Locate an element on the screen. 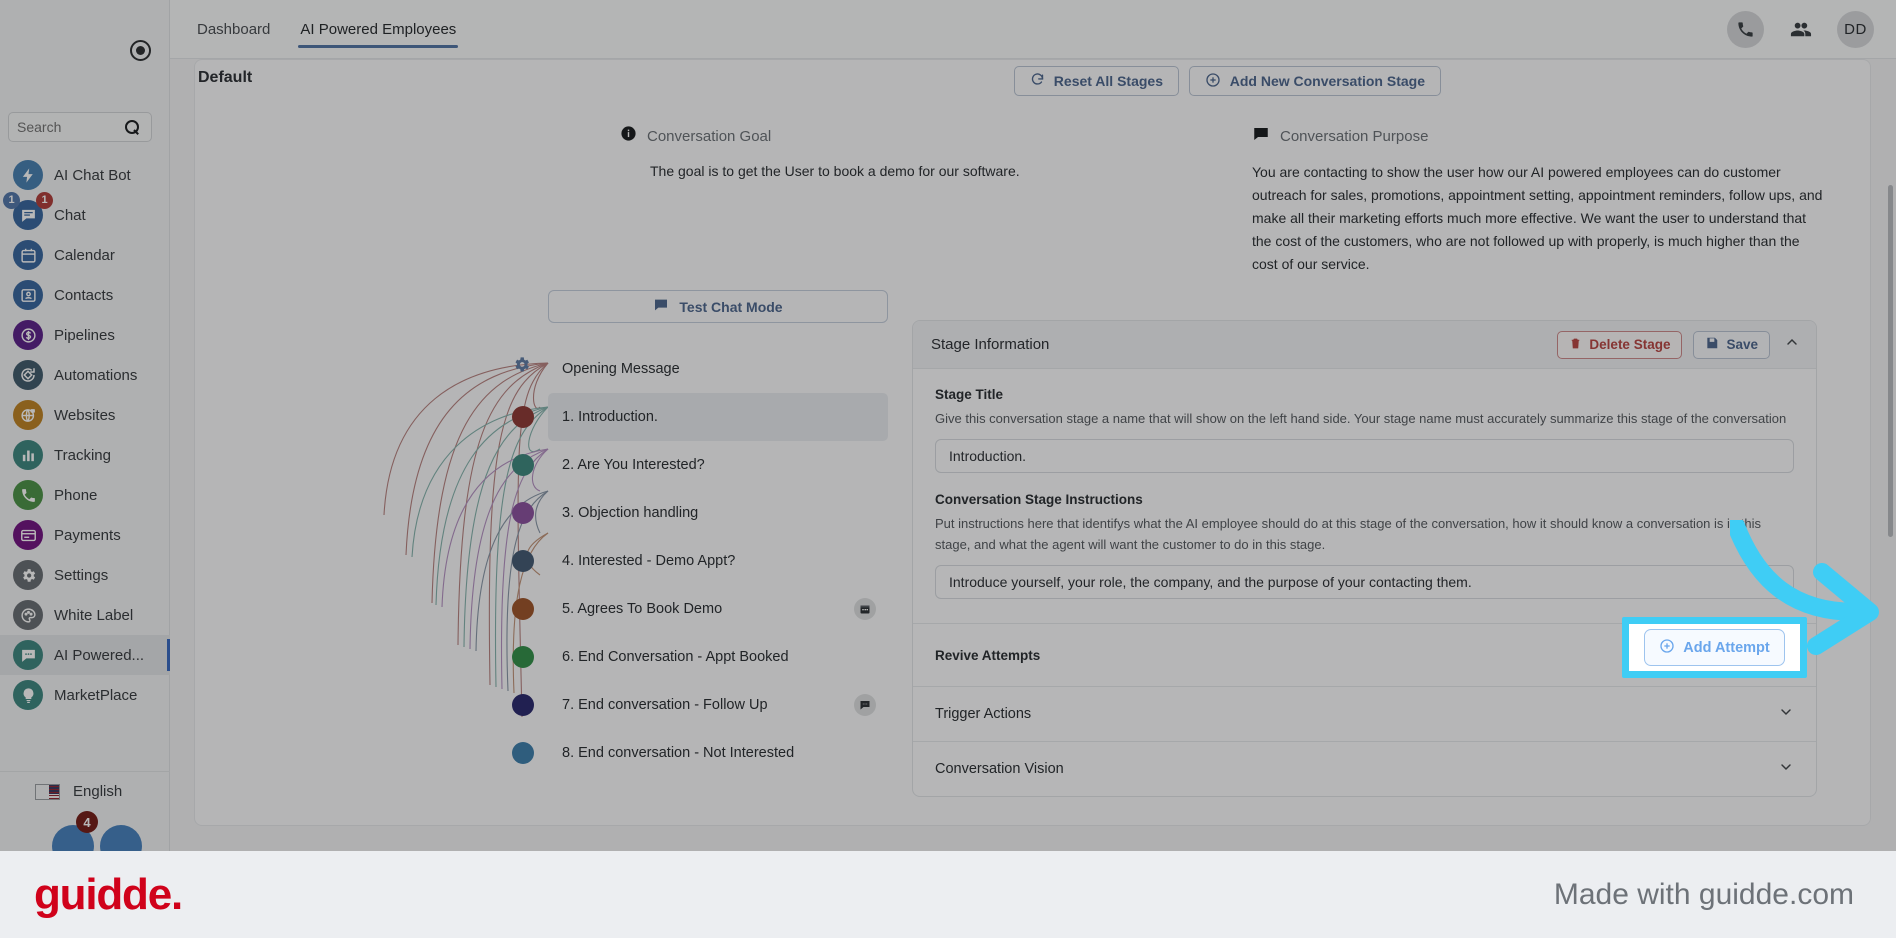 The width and height of the screenshot is (1896, 938). sidebar-item-ai-chat-bot: AI Chat Bot is located at coordinates (85, 175).